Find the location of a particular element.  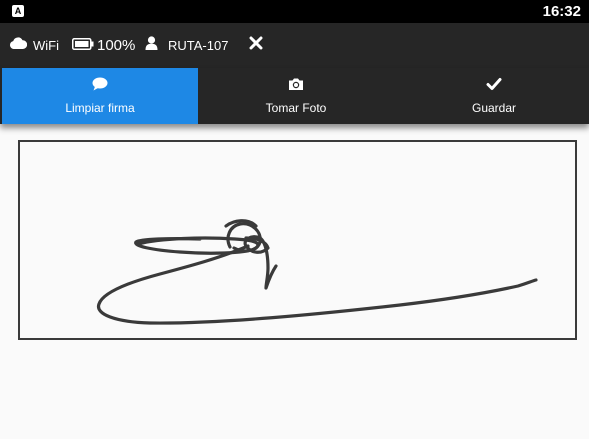

clock: 16:32 is located at coordinates (561, 11).